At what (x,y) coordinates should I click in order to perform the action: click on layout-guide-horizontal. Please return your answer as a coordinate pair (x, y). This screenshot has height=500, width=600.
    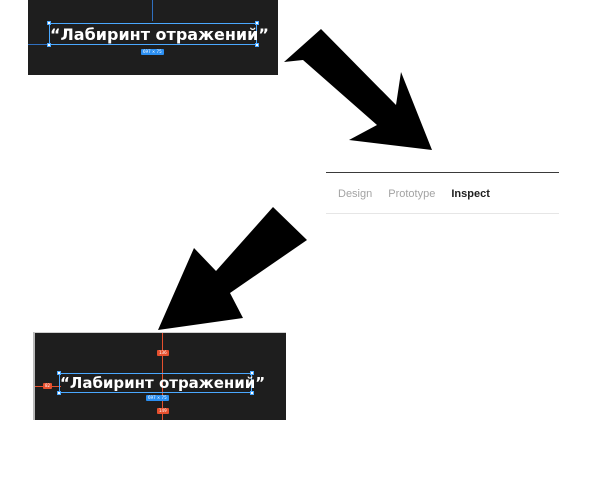
    Looking at the image, I should click on (38, 44).